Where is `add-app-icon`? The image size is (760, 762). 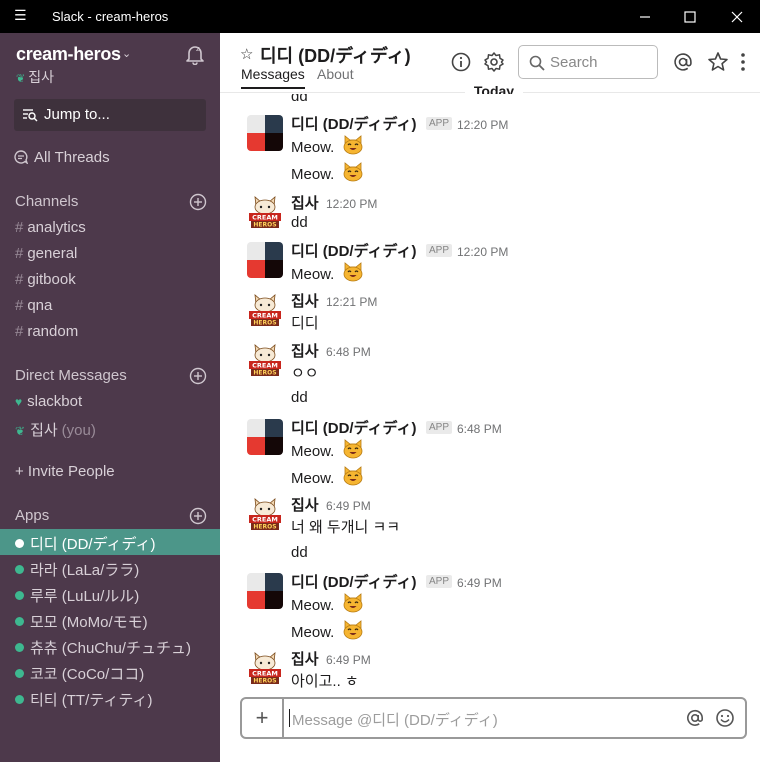 add-app-icon is located at coordinates (198, 516).